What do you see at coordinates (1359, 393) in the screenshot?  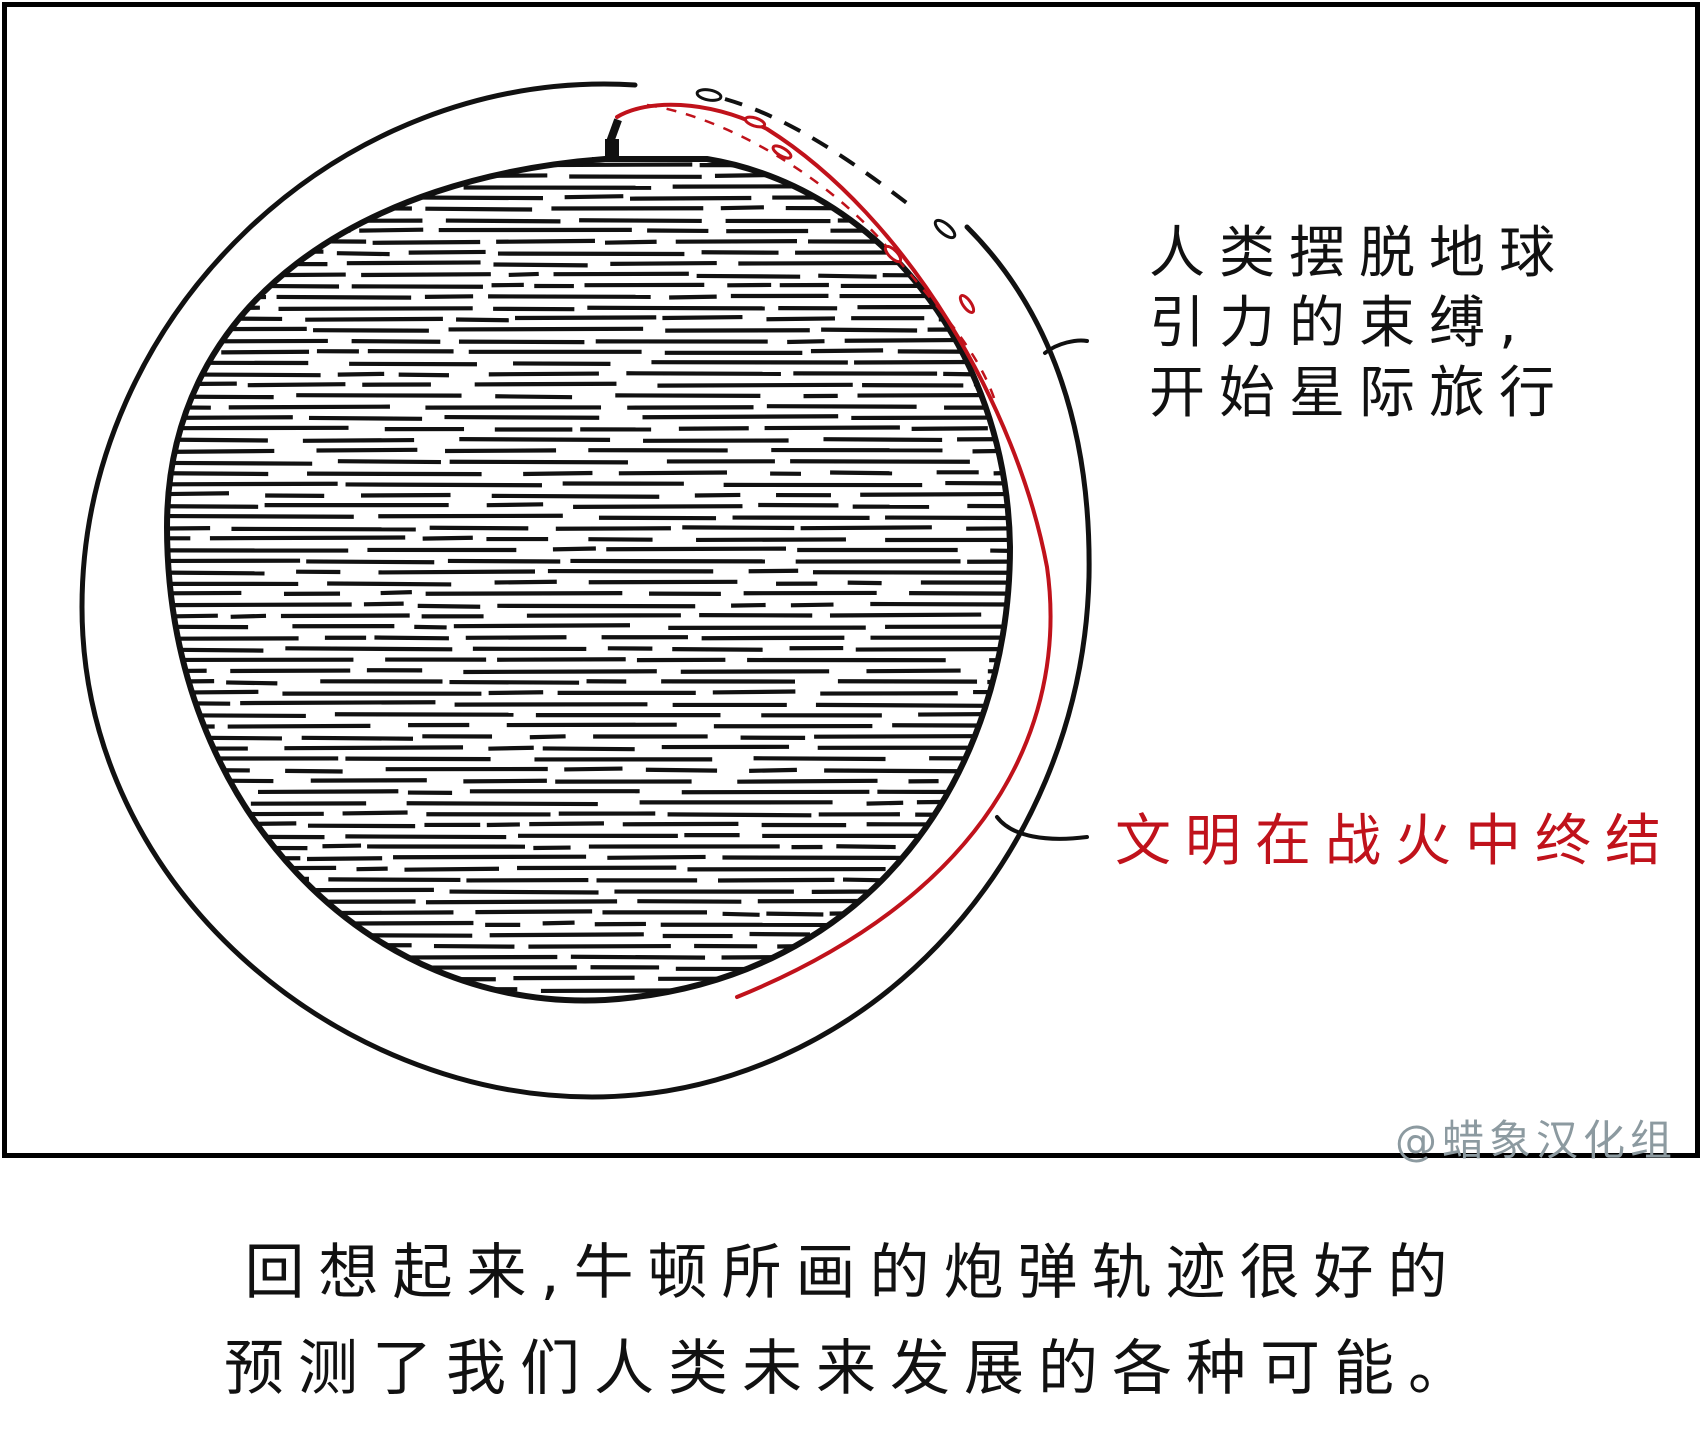 I see `escape-label-line: 开始星际旅行` at bounding box center [1359, 393].